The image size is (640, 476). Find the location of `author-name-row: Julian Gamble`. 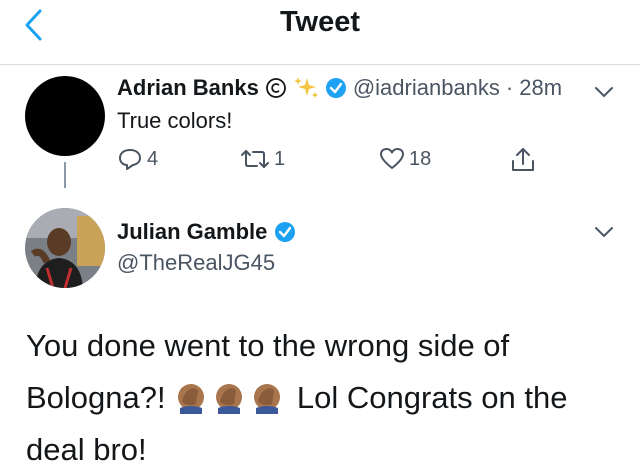

author-name-row: Julian Gamble is located at coordinates (206, 232).